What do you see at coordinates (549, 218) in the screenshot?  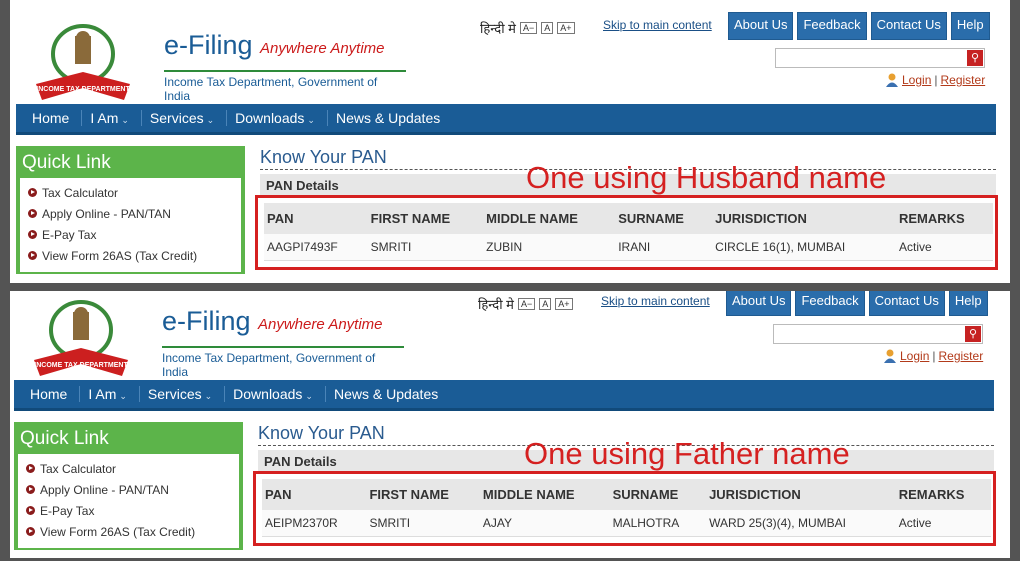 I see `col-middle-name: MIDDLE NAME` at bounding box center [549, 218].